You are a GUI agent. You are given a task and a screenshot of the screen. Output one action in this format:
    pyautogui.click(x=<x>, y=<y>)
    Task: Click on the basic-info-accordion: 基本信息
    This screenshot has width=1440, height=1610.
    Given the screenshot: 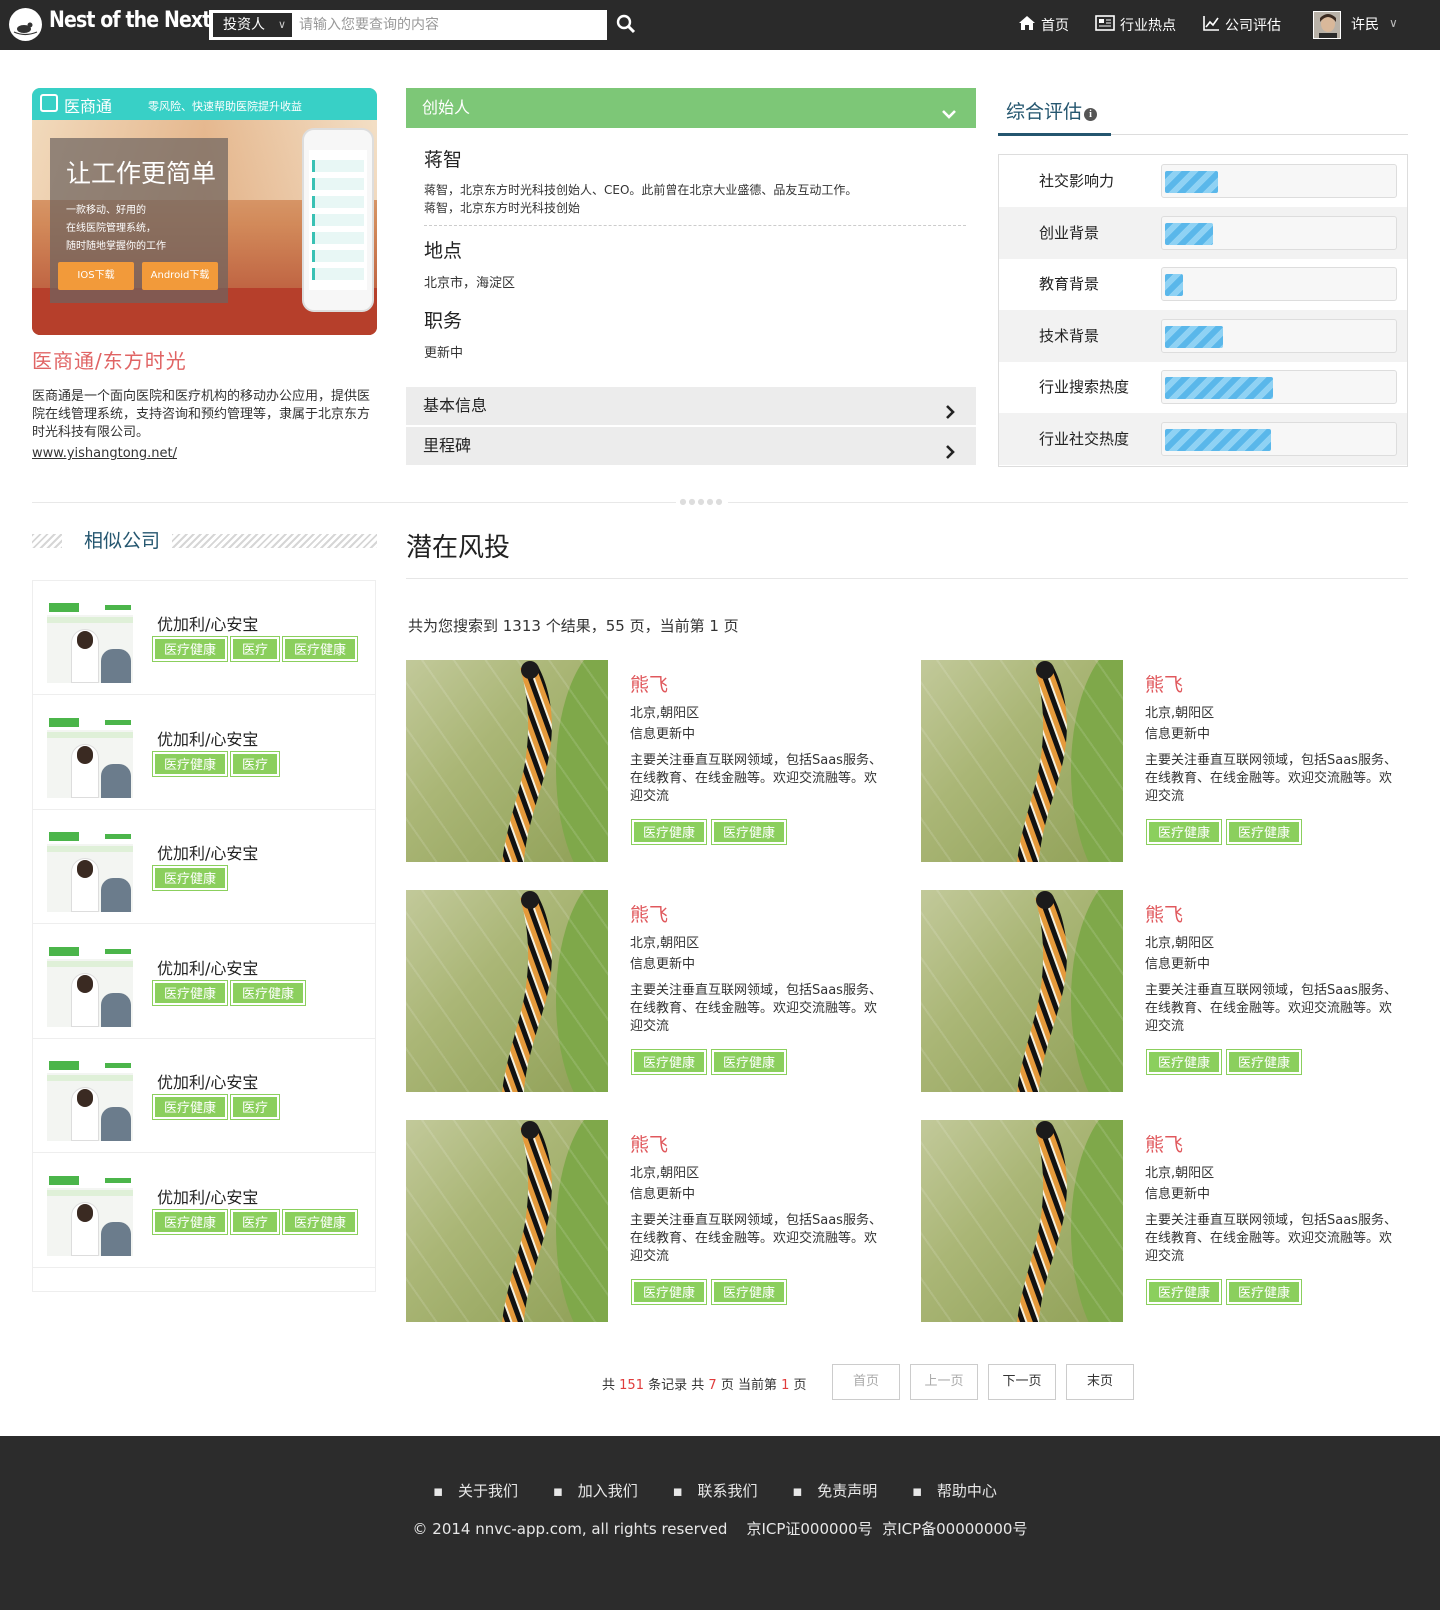 What is the action you would take?
    pyautogui.click(x=691, y=406)
    